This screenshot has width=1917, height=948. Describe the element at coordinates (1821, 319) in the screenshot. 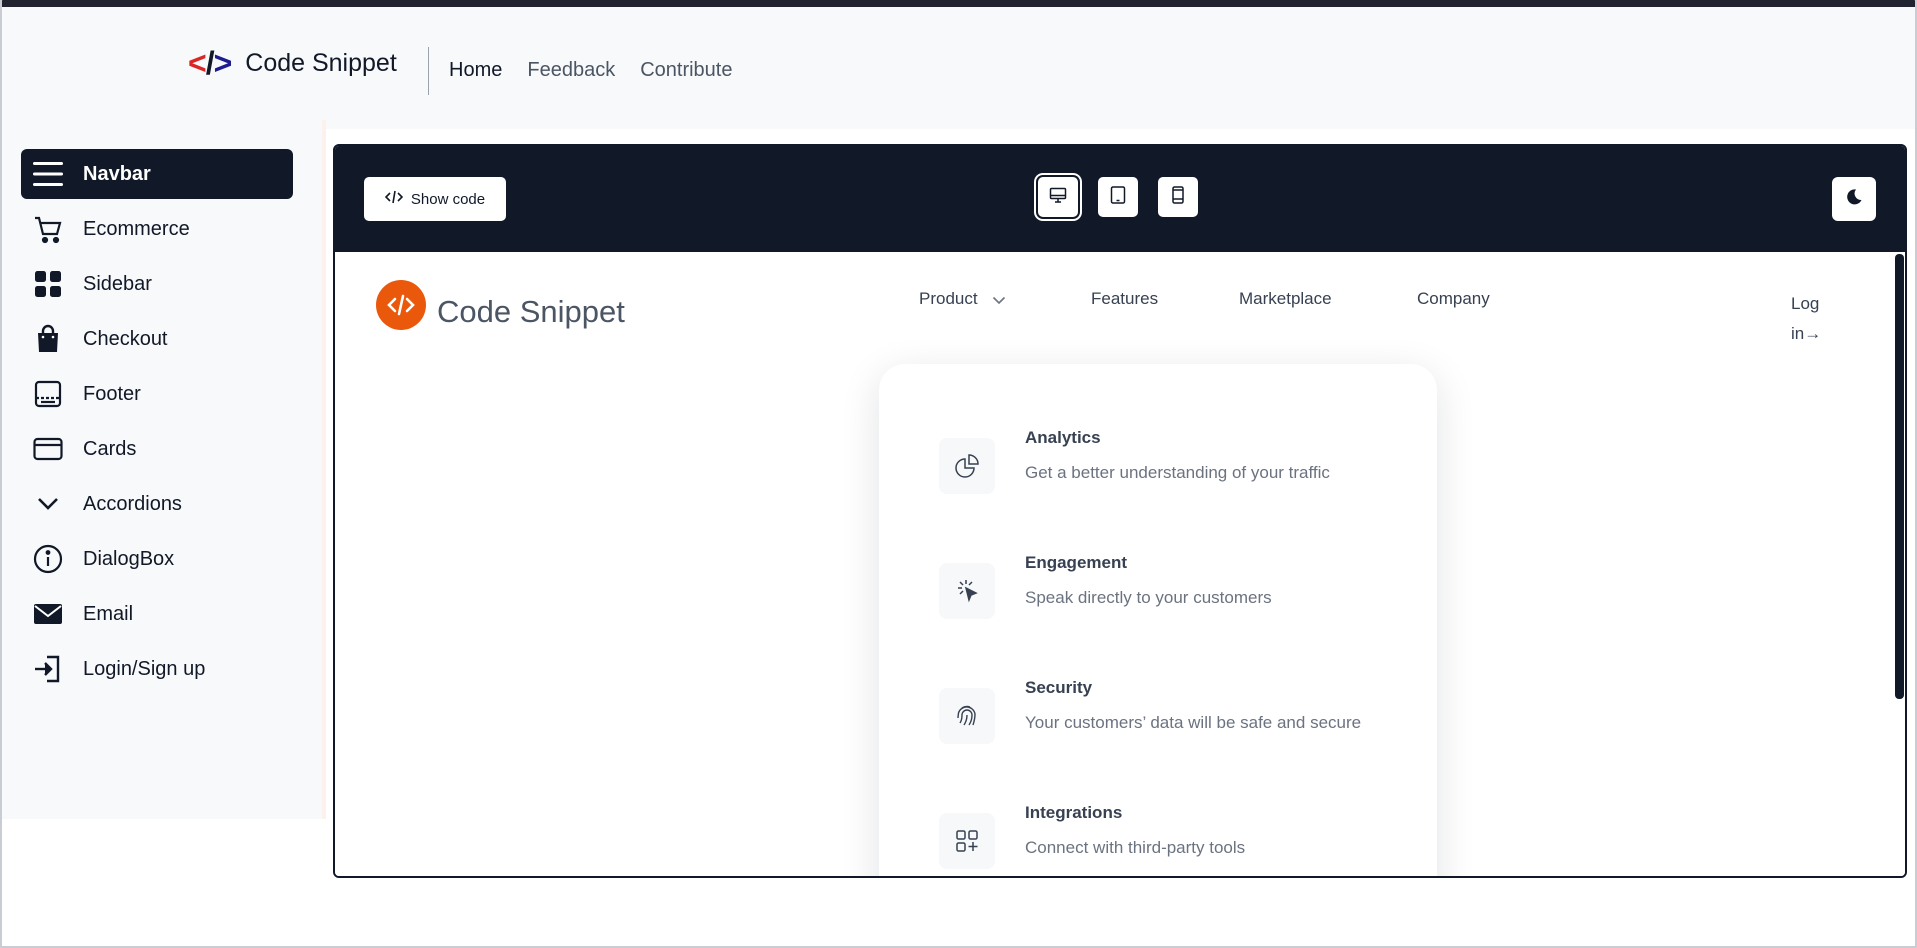

I see `preview-login-link: Log in→` at that location.